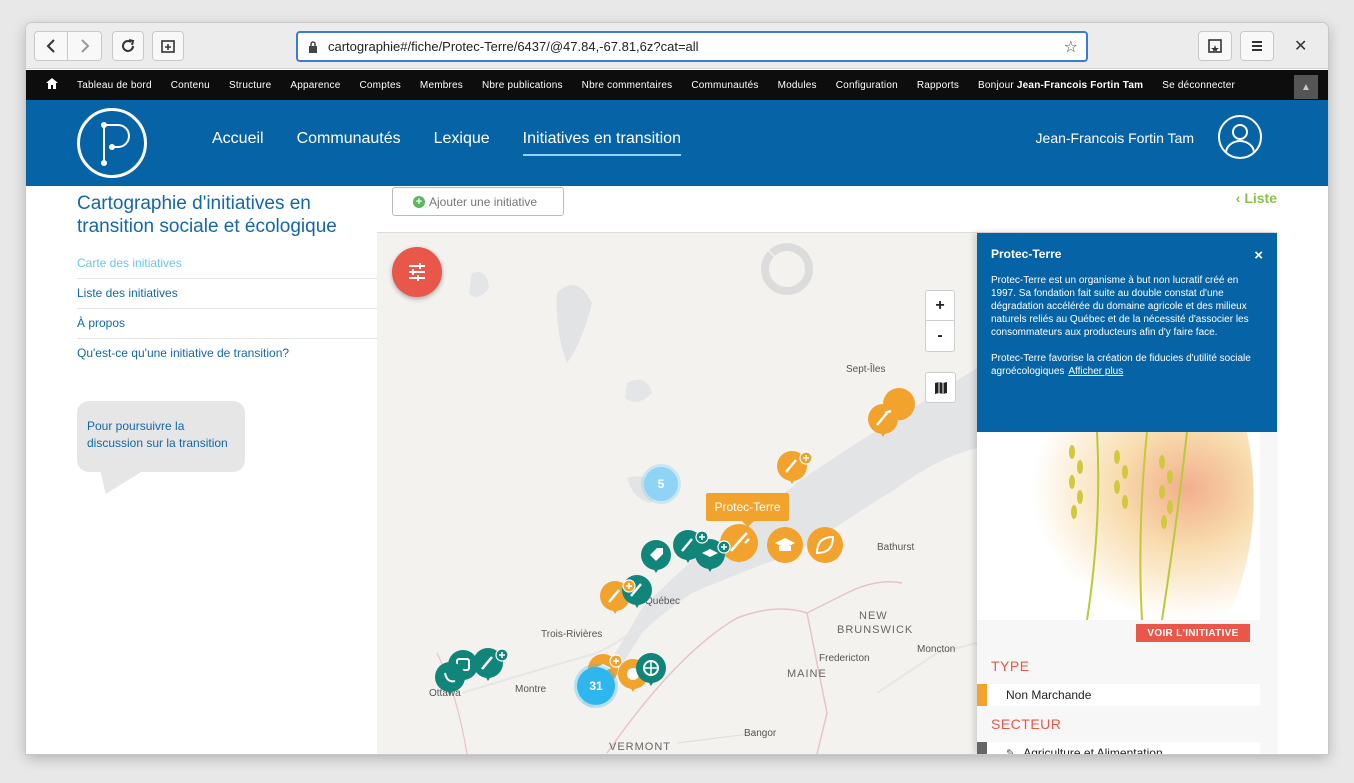 This screenshot has width=1354, height=783. What do you see at coordinates (825, 545) in the screenshot?
I see `leaf-marker` at bounding box center [825, 545].